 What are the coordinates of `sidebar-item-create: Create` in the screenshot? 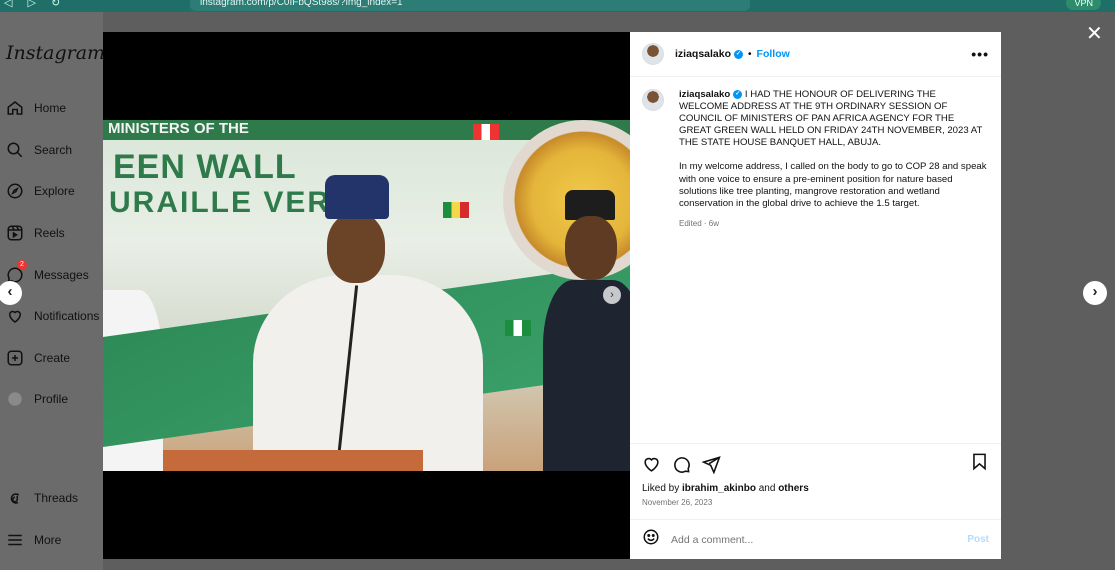 It's located at (38, 358).